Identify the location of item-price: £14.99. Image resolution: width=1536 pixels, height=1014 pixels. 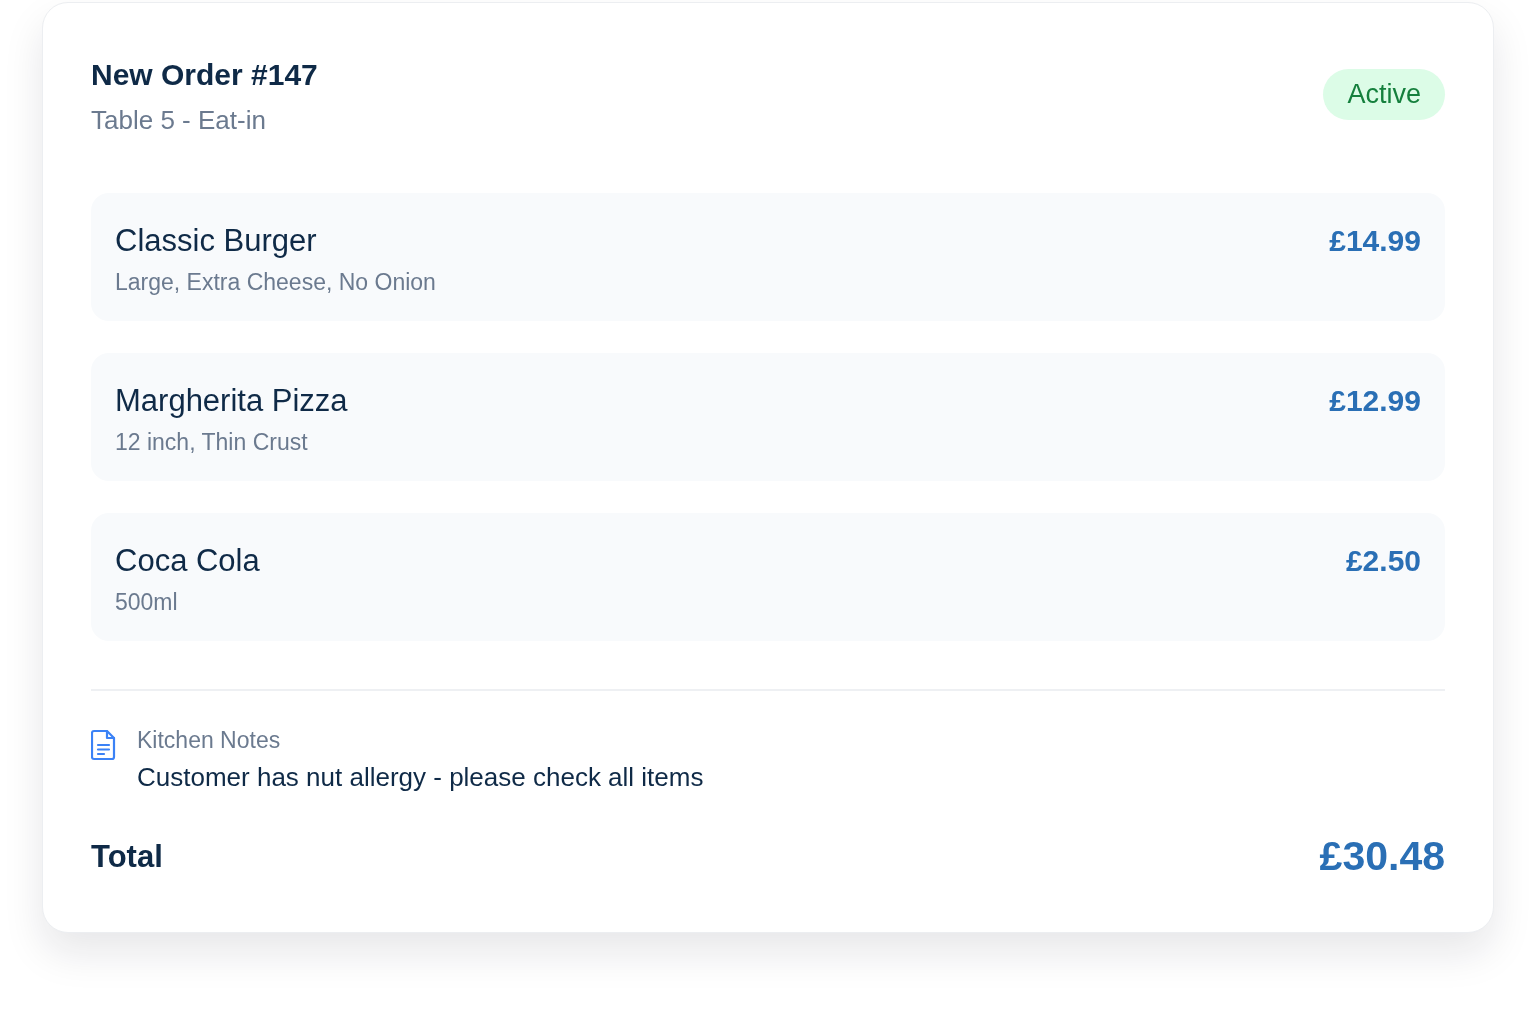
(1375, 241).